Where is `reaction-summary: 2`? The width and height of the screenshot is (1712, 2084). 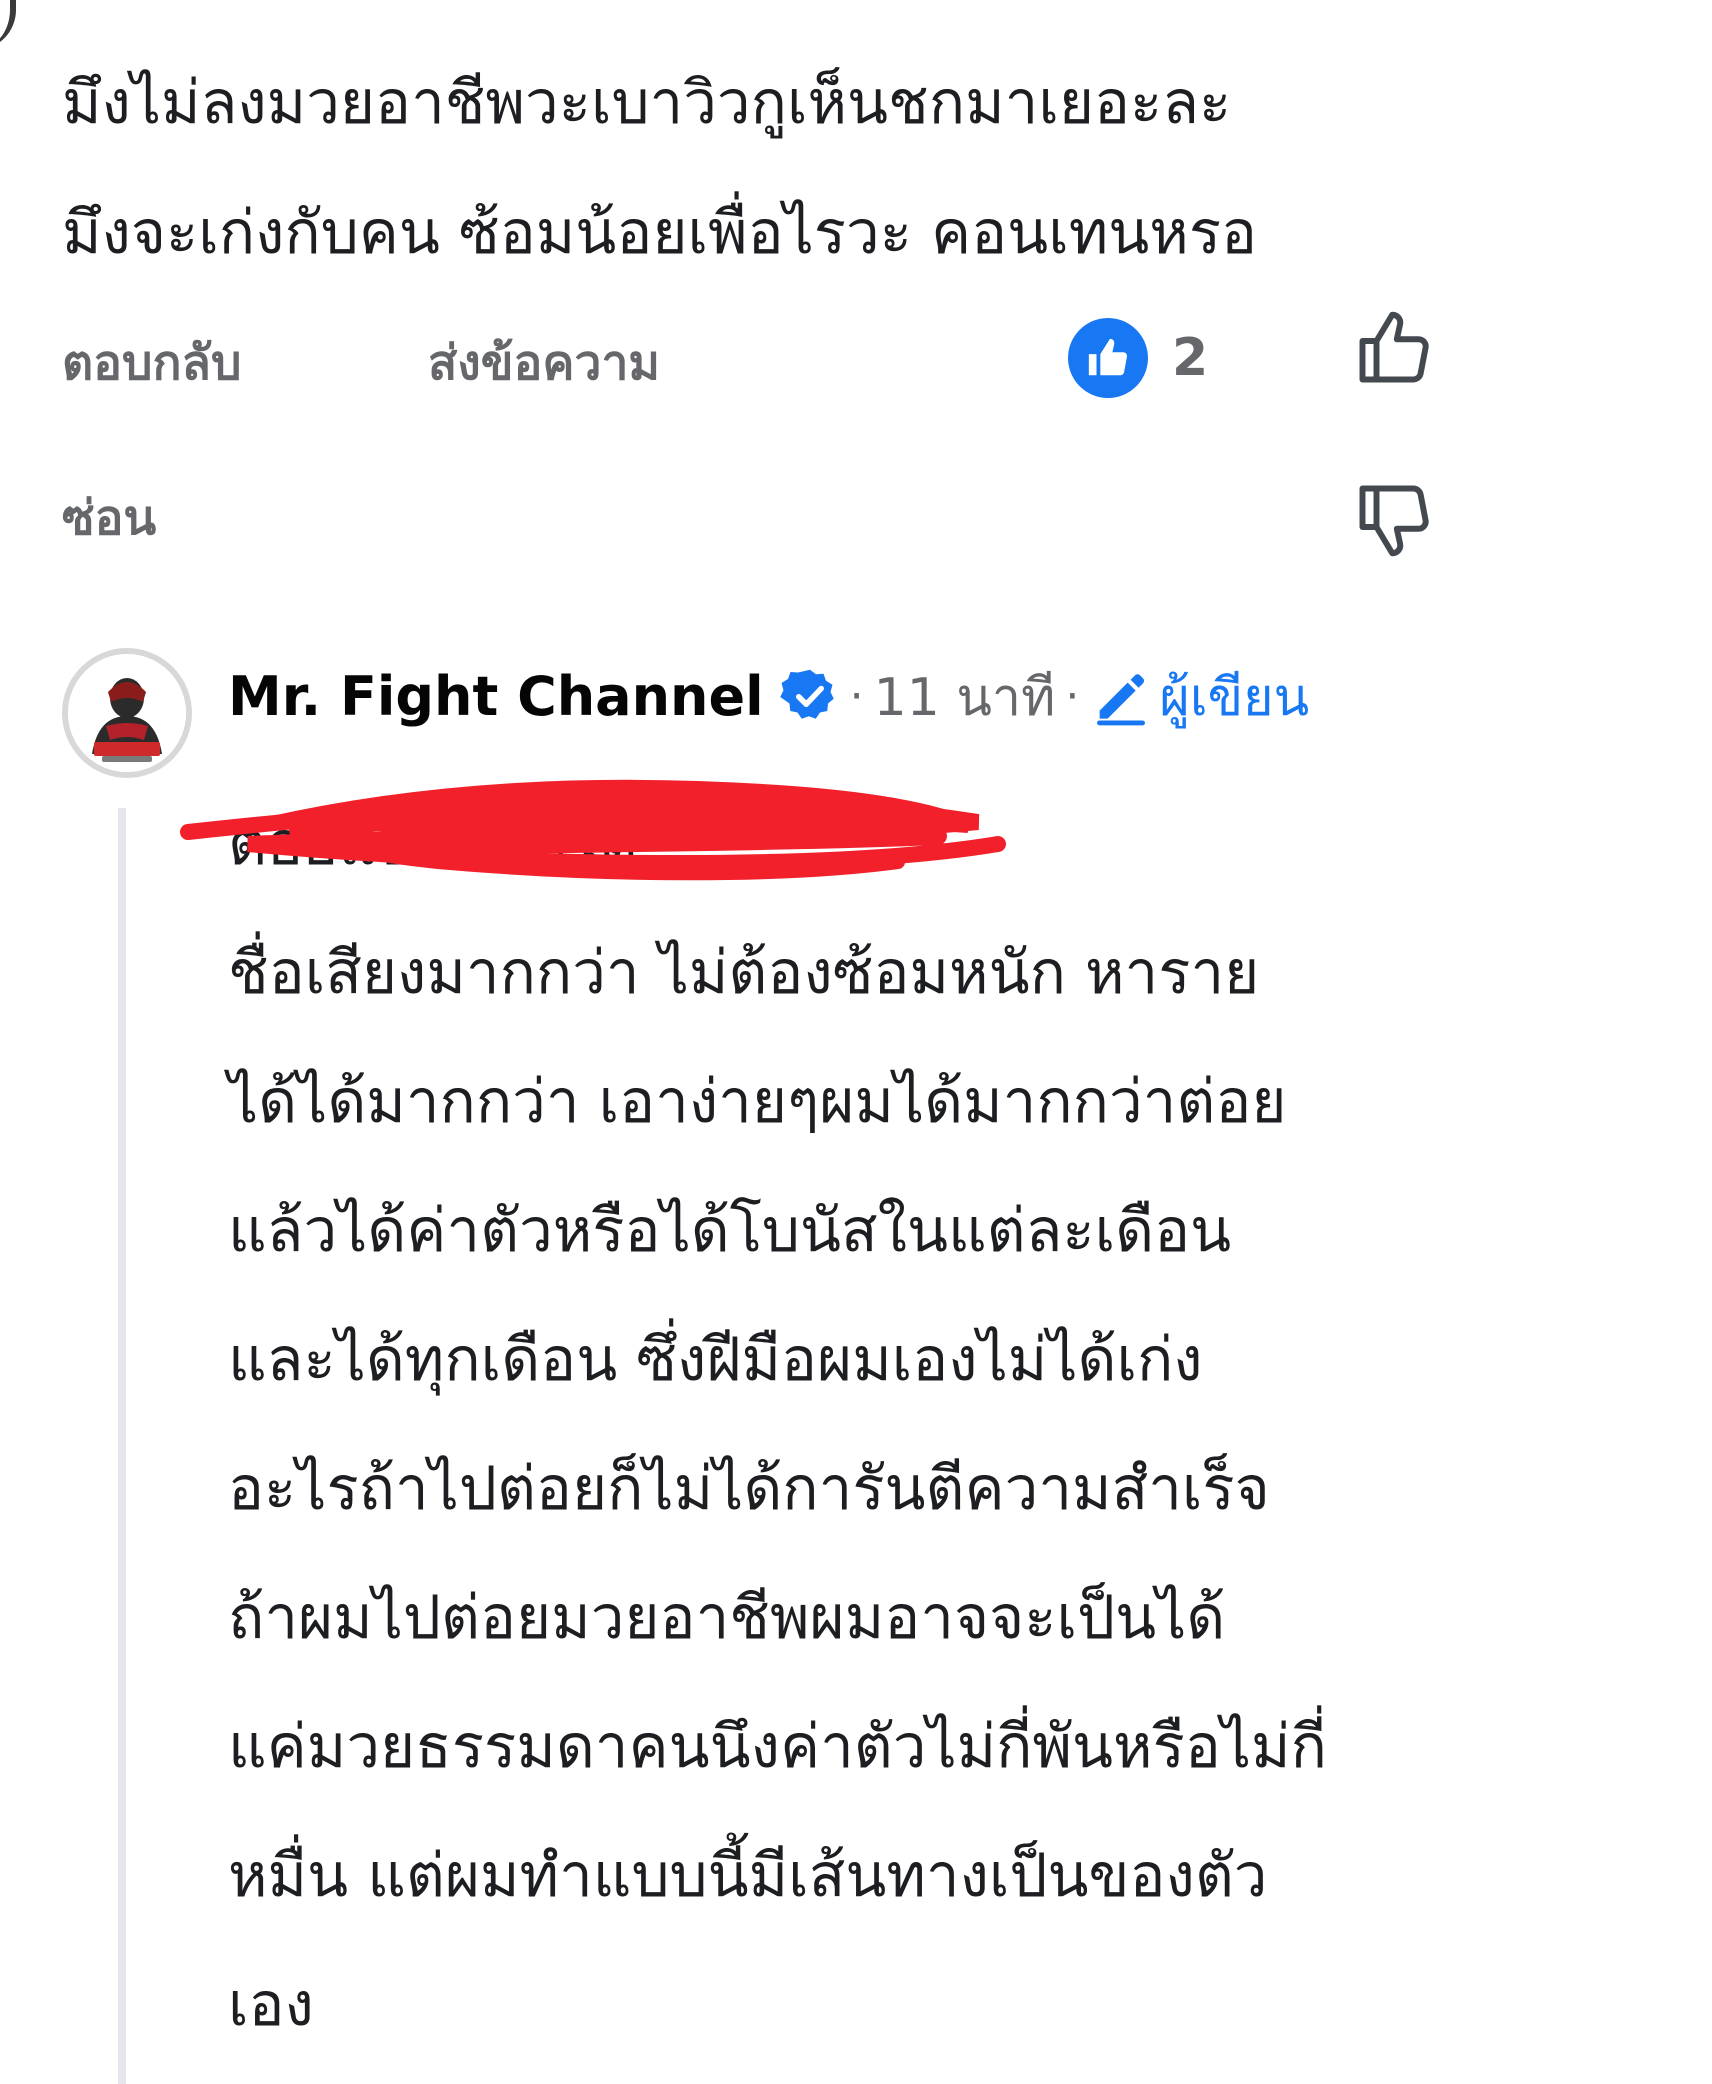 reaction-summary: 2 is located at coordinates (1138, 358).